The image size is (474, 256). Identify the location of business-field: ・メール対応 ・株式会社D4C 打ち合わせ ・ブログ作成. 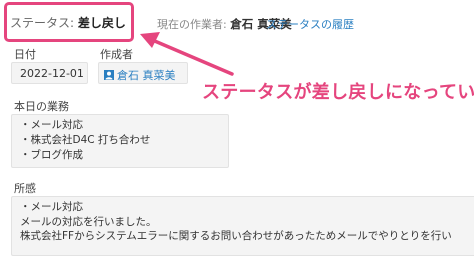
(120, 141).